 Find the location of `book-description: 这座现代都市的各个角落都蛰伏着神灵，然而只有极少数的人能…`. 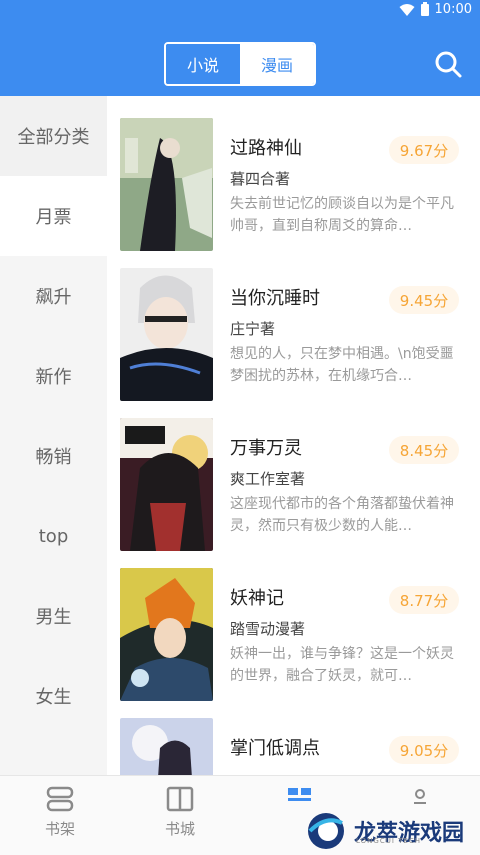

book-description: 这座现代都市的各个角落都蛰伏着神灵，然而只有极少数的人能… is located at coordinates (342, 515).